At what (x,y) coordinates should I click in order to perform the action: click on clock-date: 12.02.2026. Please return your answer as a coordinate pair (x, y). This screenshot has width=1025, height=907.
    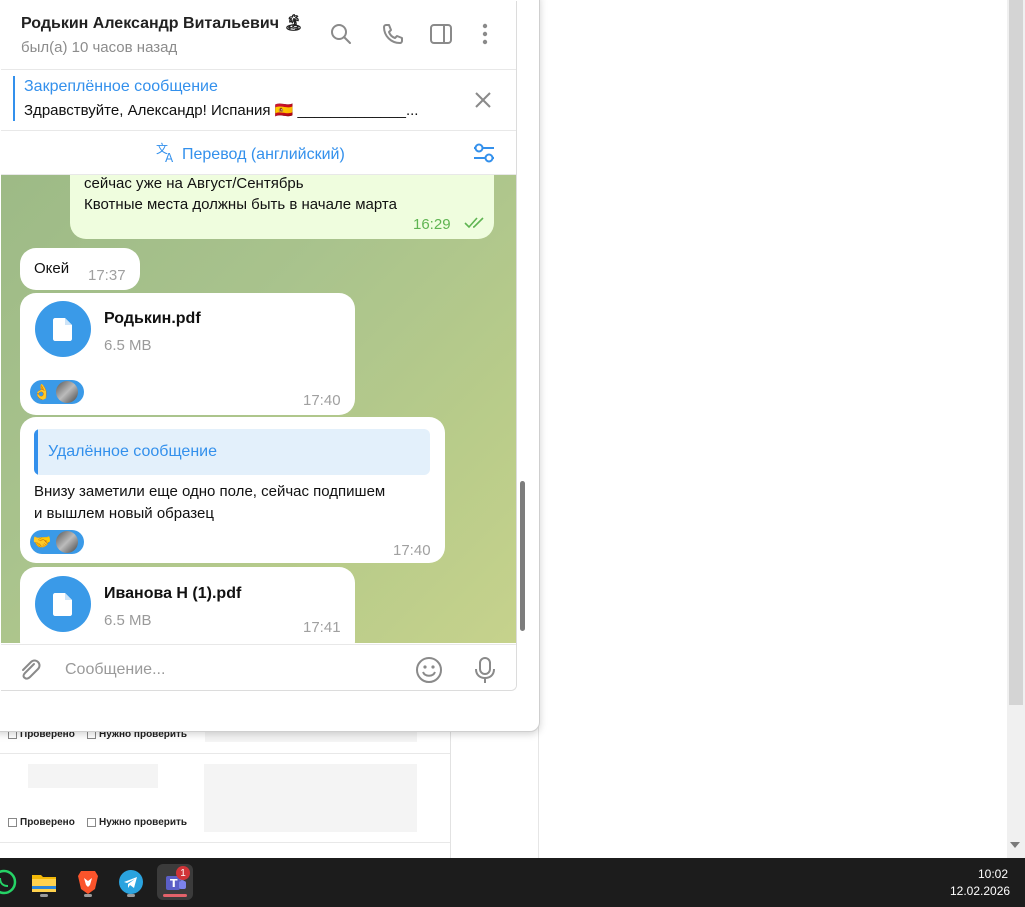
    Looking at the image, I should click on (980, 891).